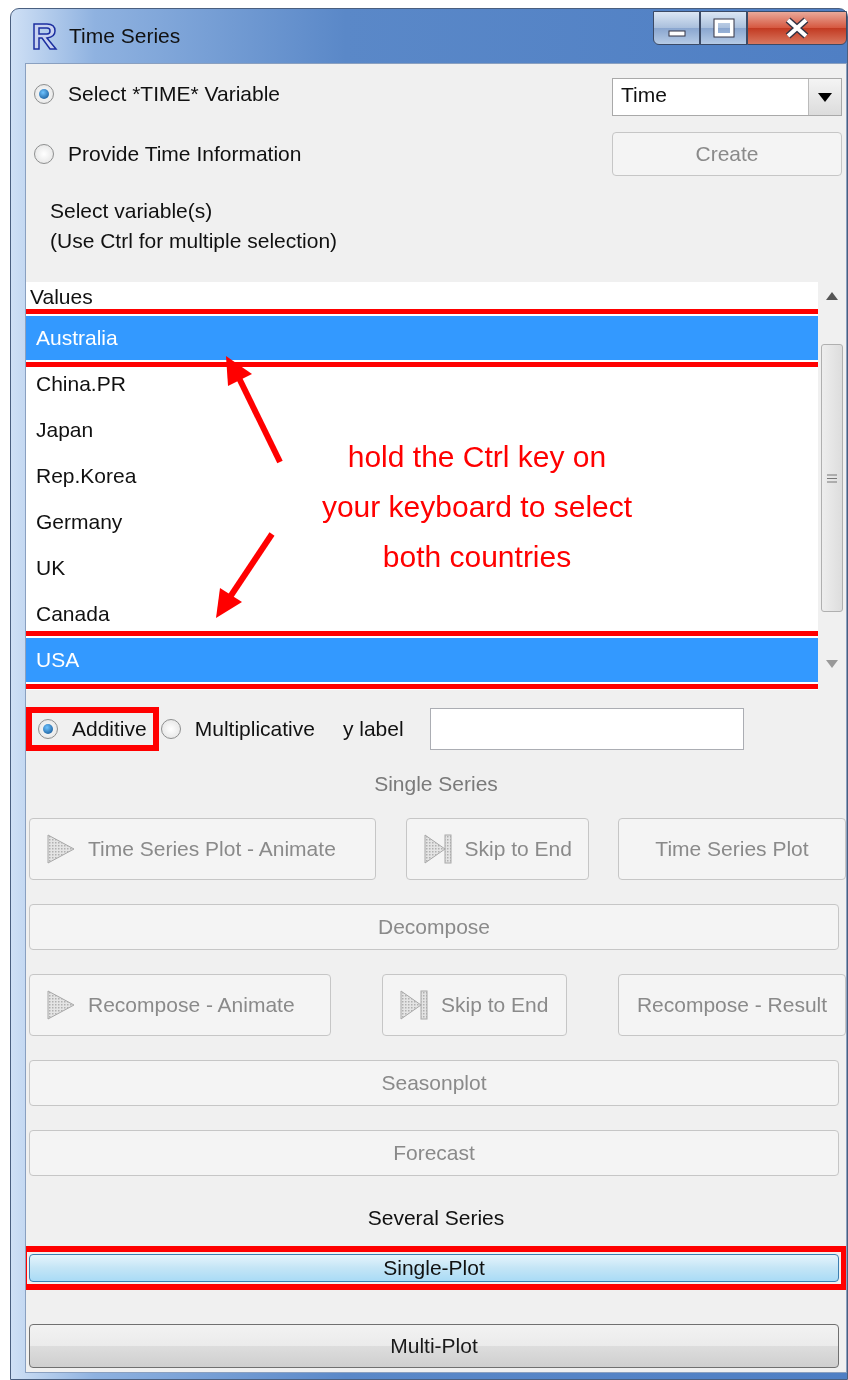 The height and width of the screenshot is (1380, 848). I want to click on scroll-up-icon, so click(832, 296).